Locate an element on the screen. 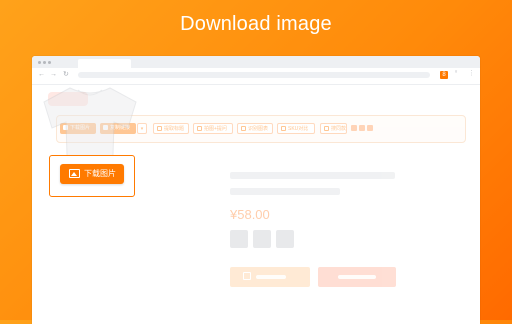 The width and height of the screenshot is (512, 324). add-to-cart-button is located at coordinates (270, 277).